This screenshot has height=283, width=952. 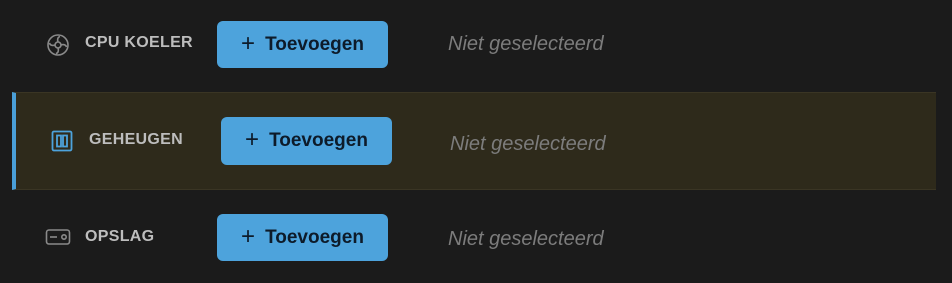 I want to click on memory-icon, so click(x=62, y=141).